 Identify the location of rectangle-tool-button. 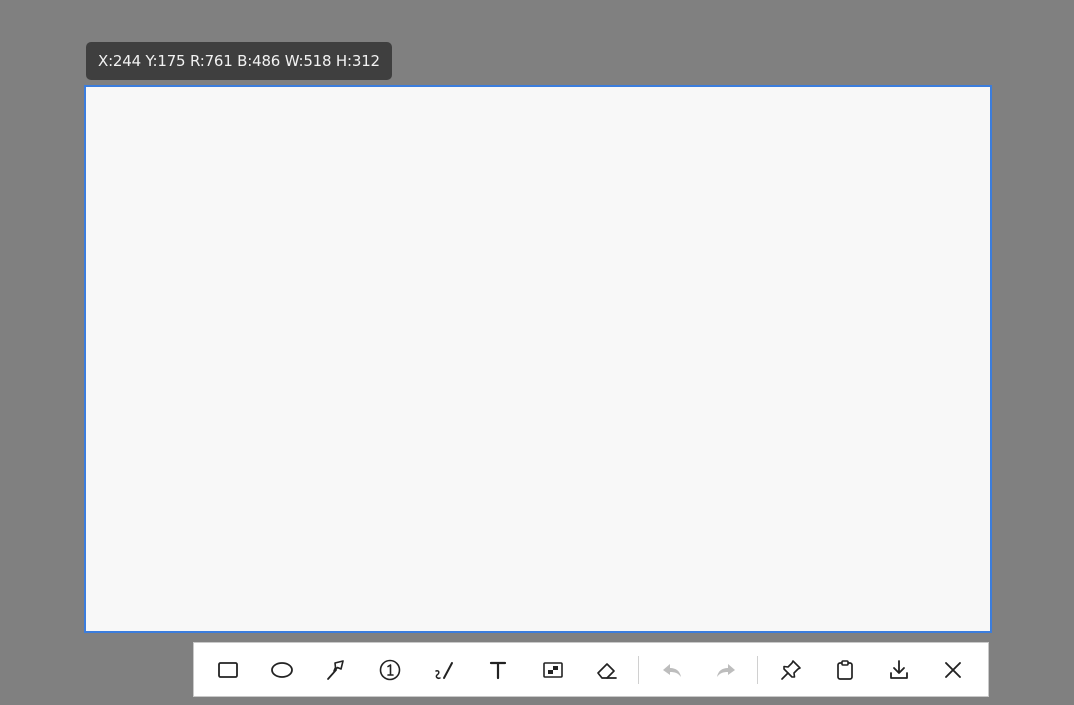
(228, 670).